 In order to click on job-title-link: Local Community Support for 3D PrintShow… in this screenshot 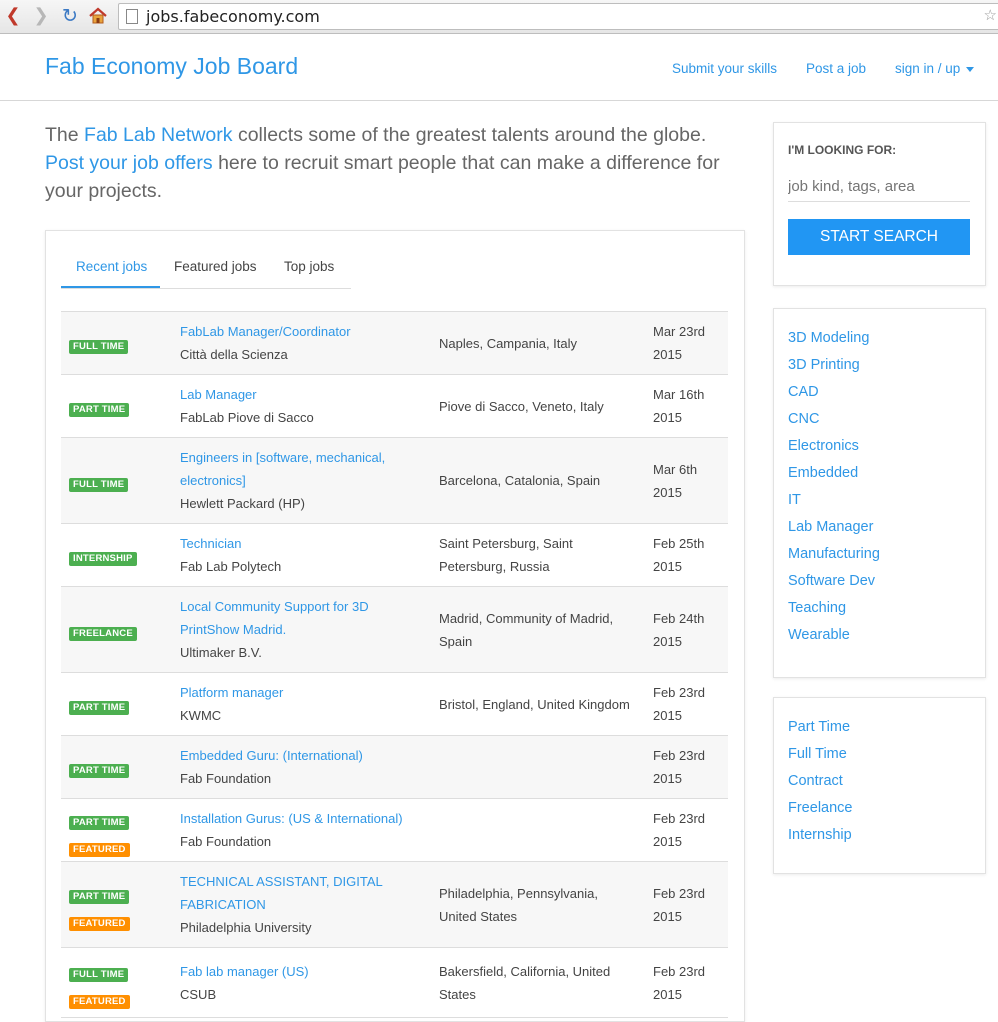, I will do `click(274, 618)`.